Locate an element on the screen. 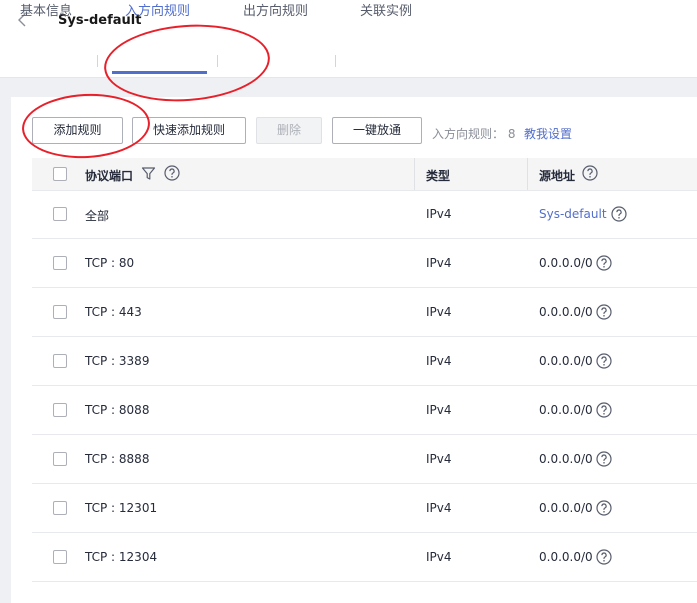  tab-outbound-rules: 出方向规则 is located at coordinates (275, 9).